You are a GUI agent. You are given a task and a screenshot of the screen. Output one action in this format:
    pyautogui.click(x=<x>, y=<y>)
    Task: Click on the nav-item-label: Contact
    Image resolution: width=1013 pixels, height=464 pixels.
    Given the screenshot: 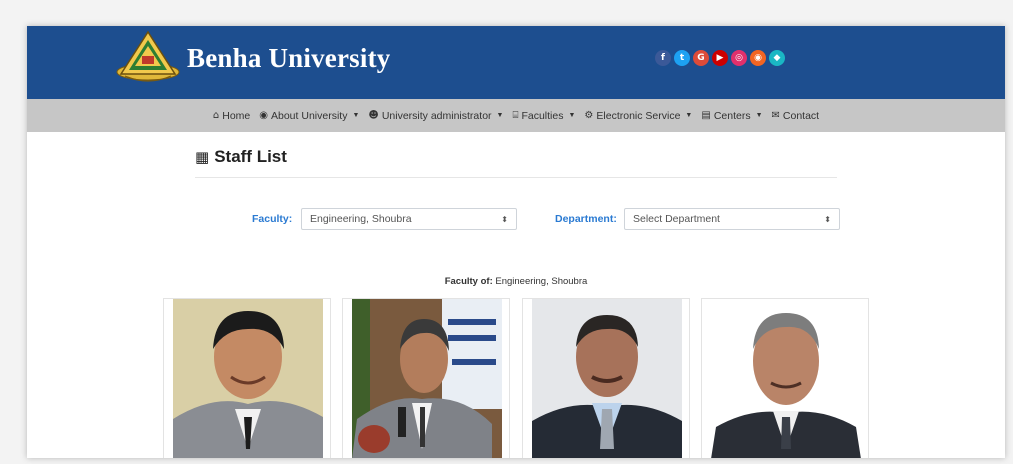 What is the action you would take?
    pyautogui.click(x=801, y=115)
    